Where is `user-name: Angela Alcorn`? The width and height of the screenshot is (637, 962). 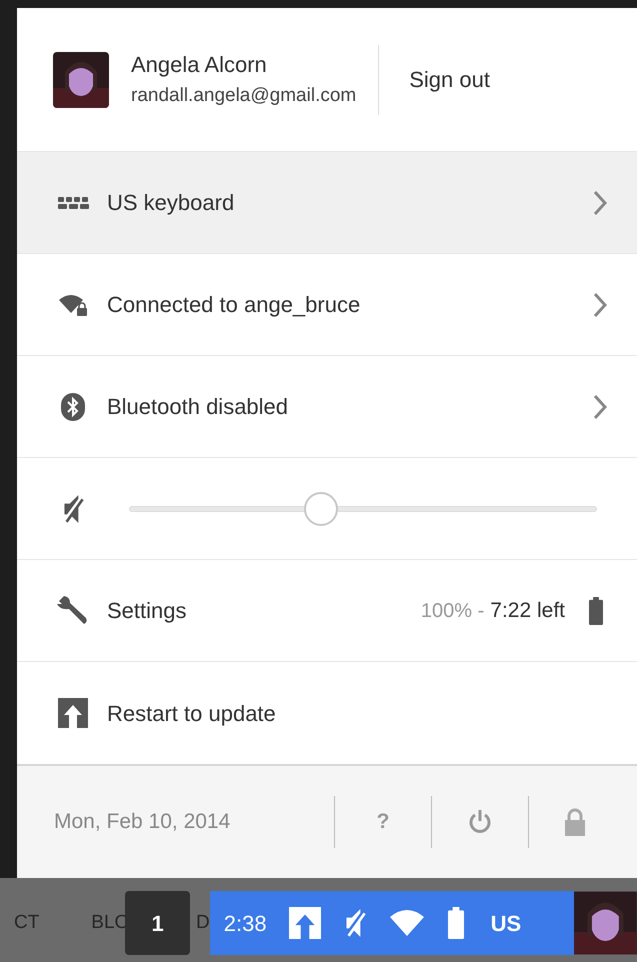
user-name: Angela Alcorn is located at coordinates (199, 65).